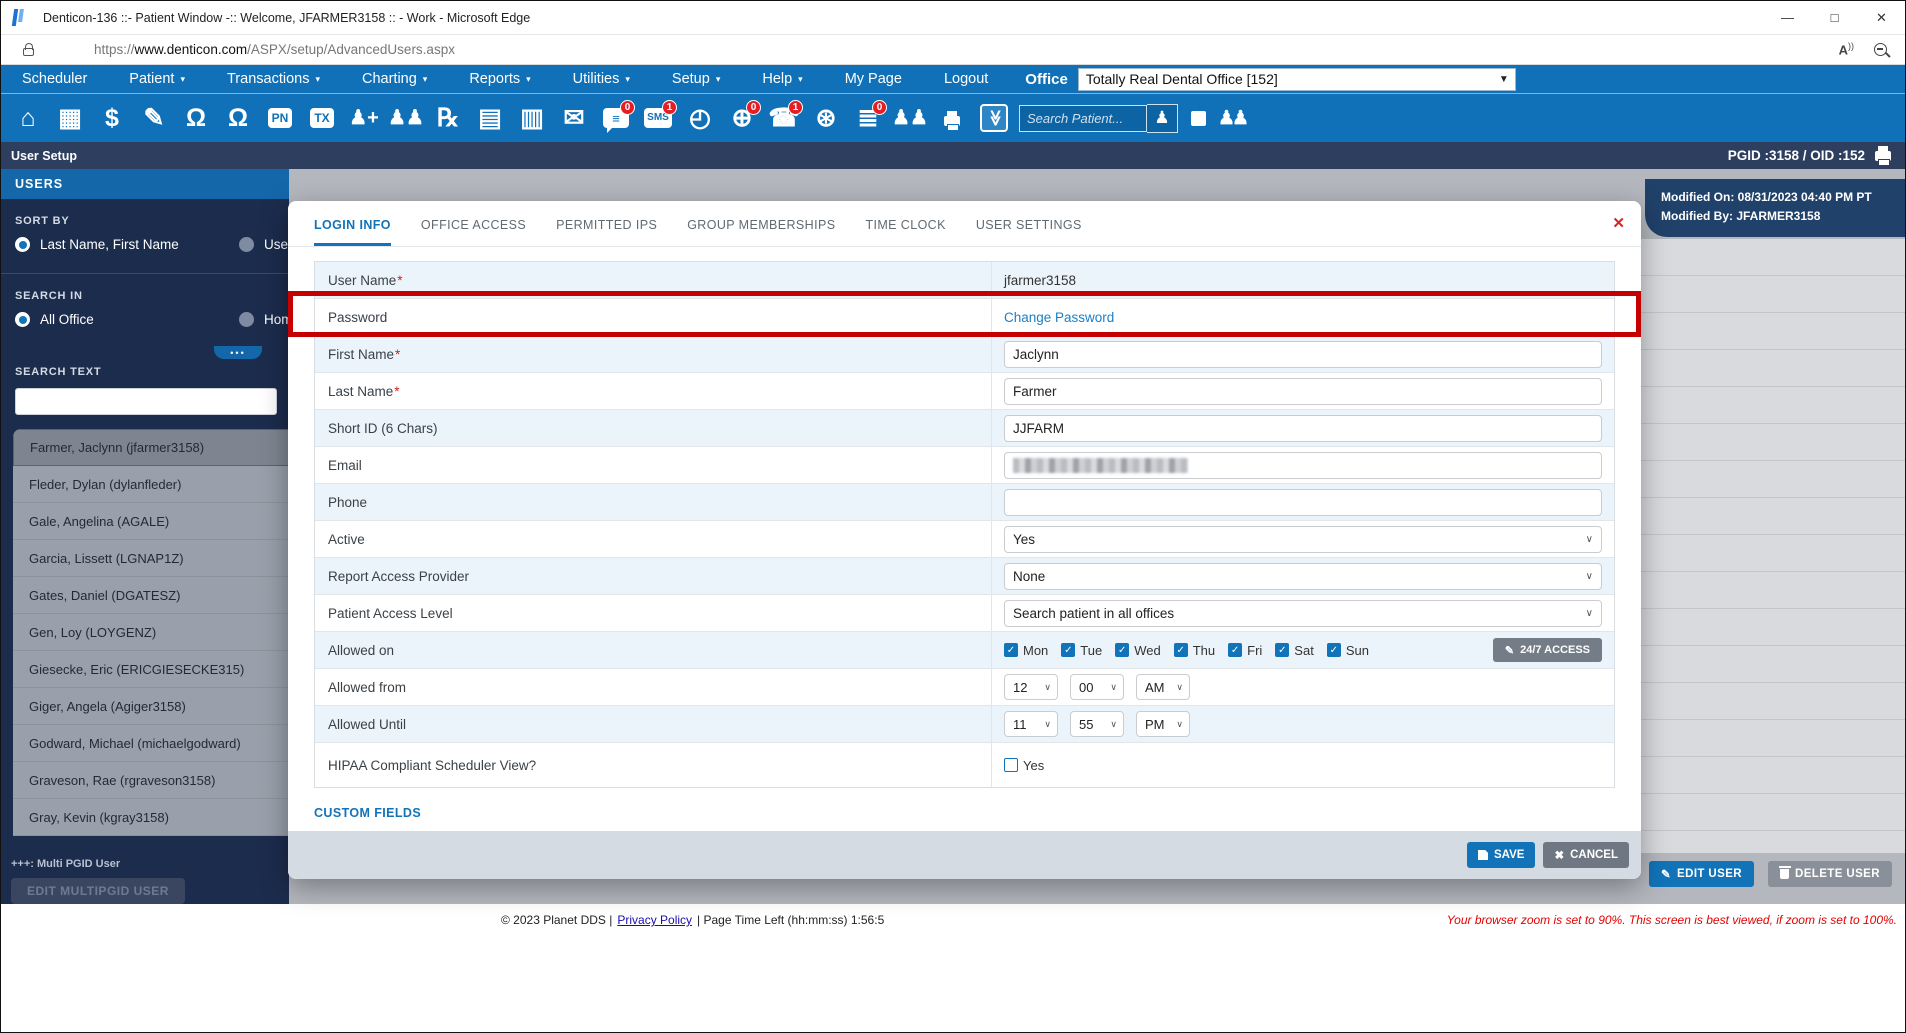 Image resolution: width=1906 pixels, height=1033 pixels. What do you see at coordinates (70, 118) in the screenshot?
I see `calendar-icon: ▦` at bounding box center [70, 118].